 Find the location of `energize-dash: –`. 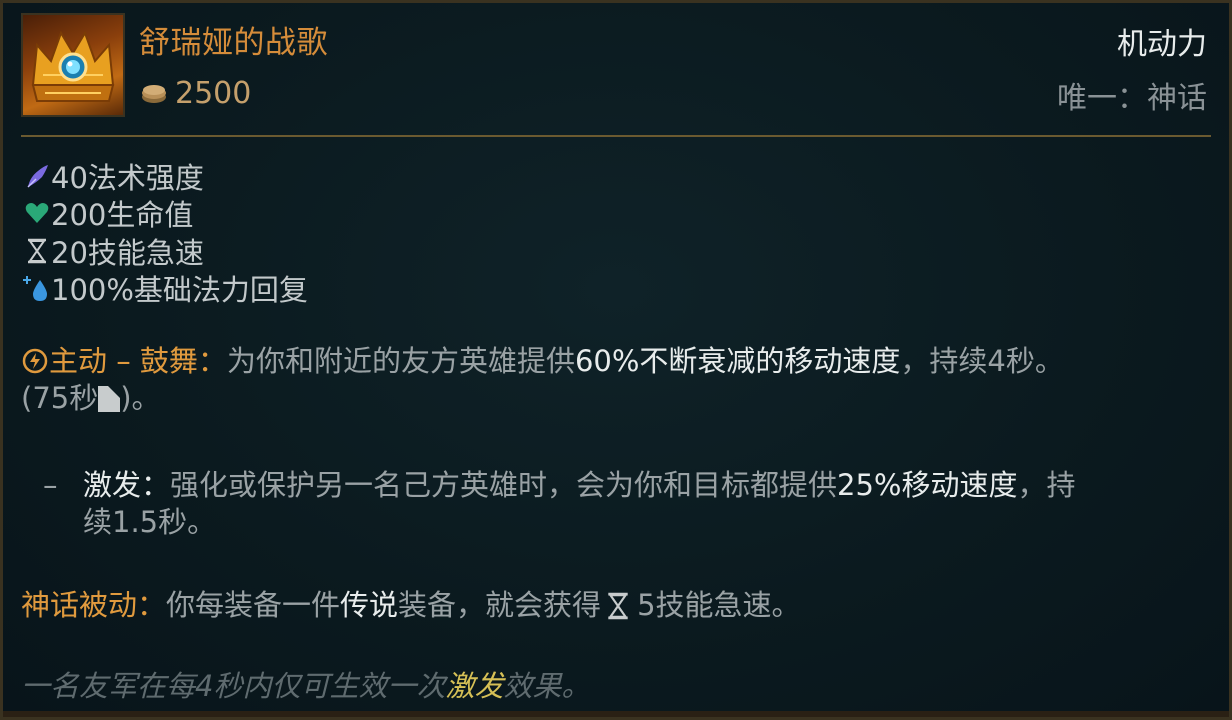

energize-dash: – is located at coordinates (50, 485).